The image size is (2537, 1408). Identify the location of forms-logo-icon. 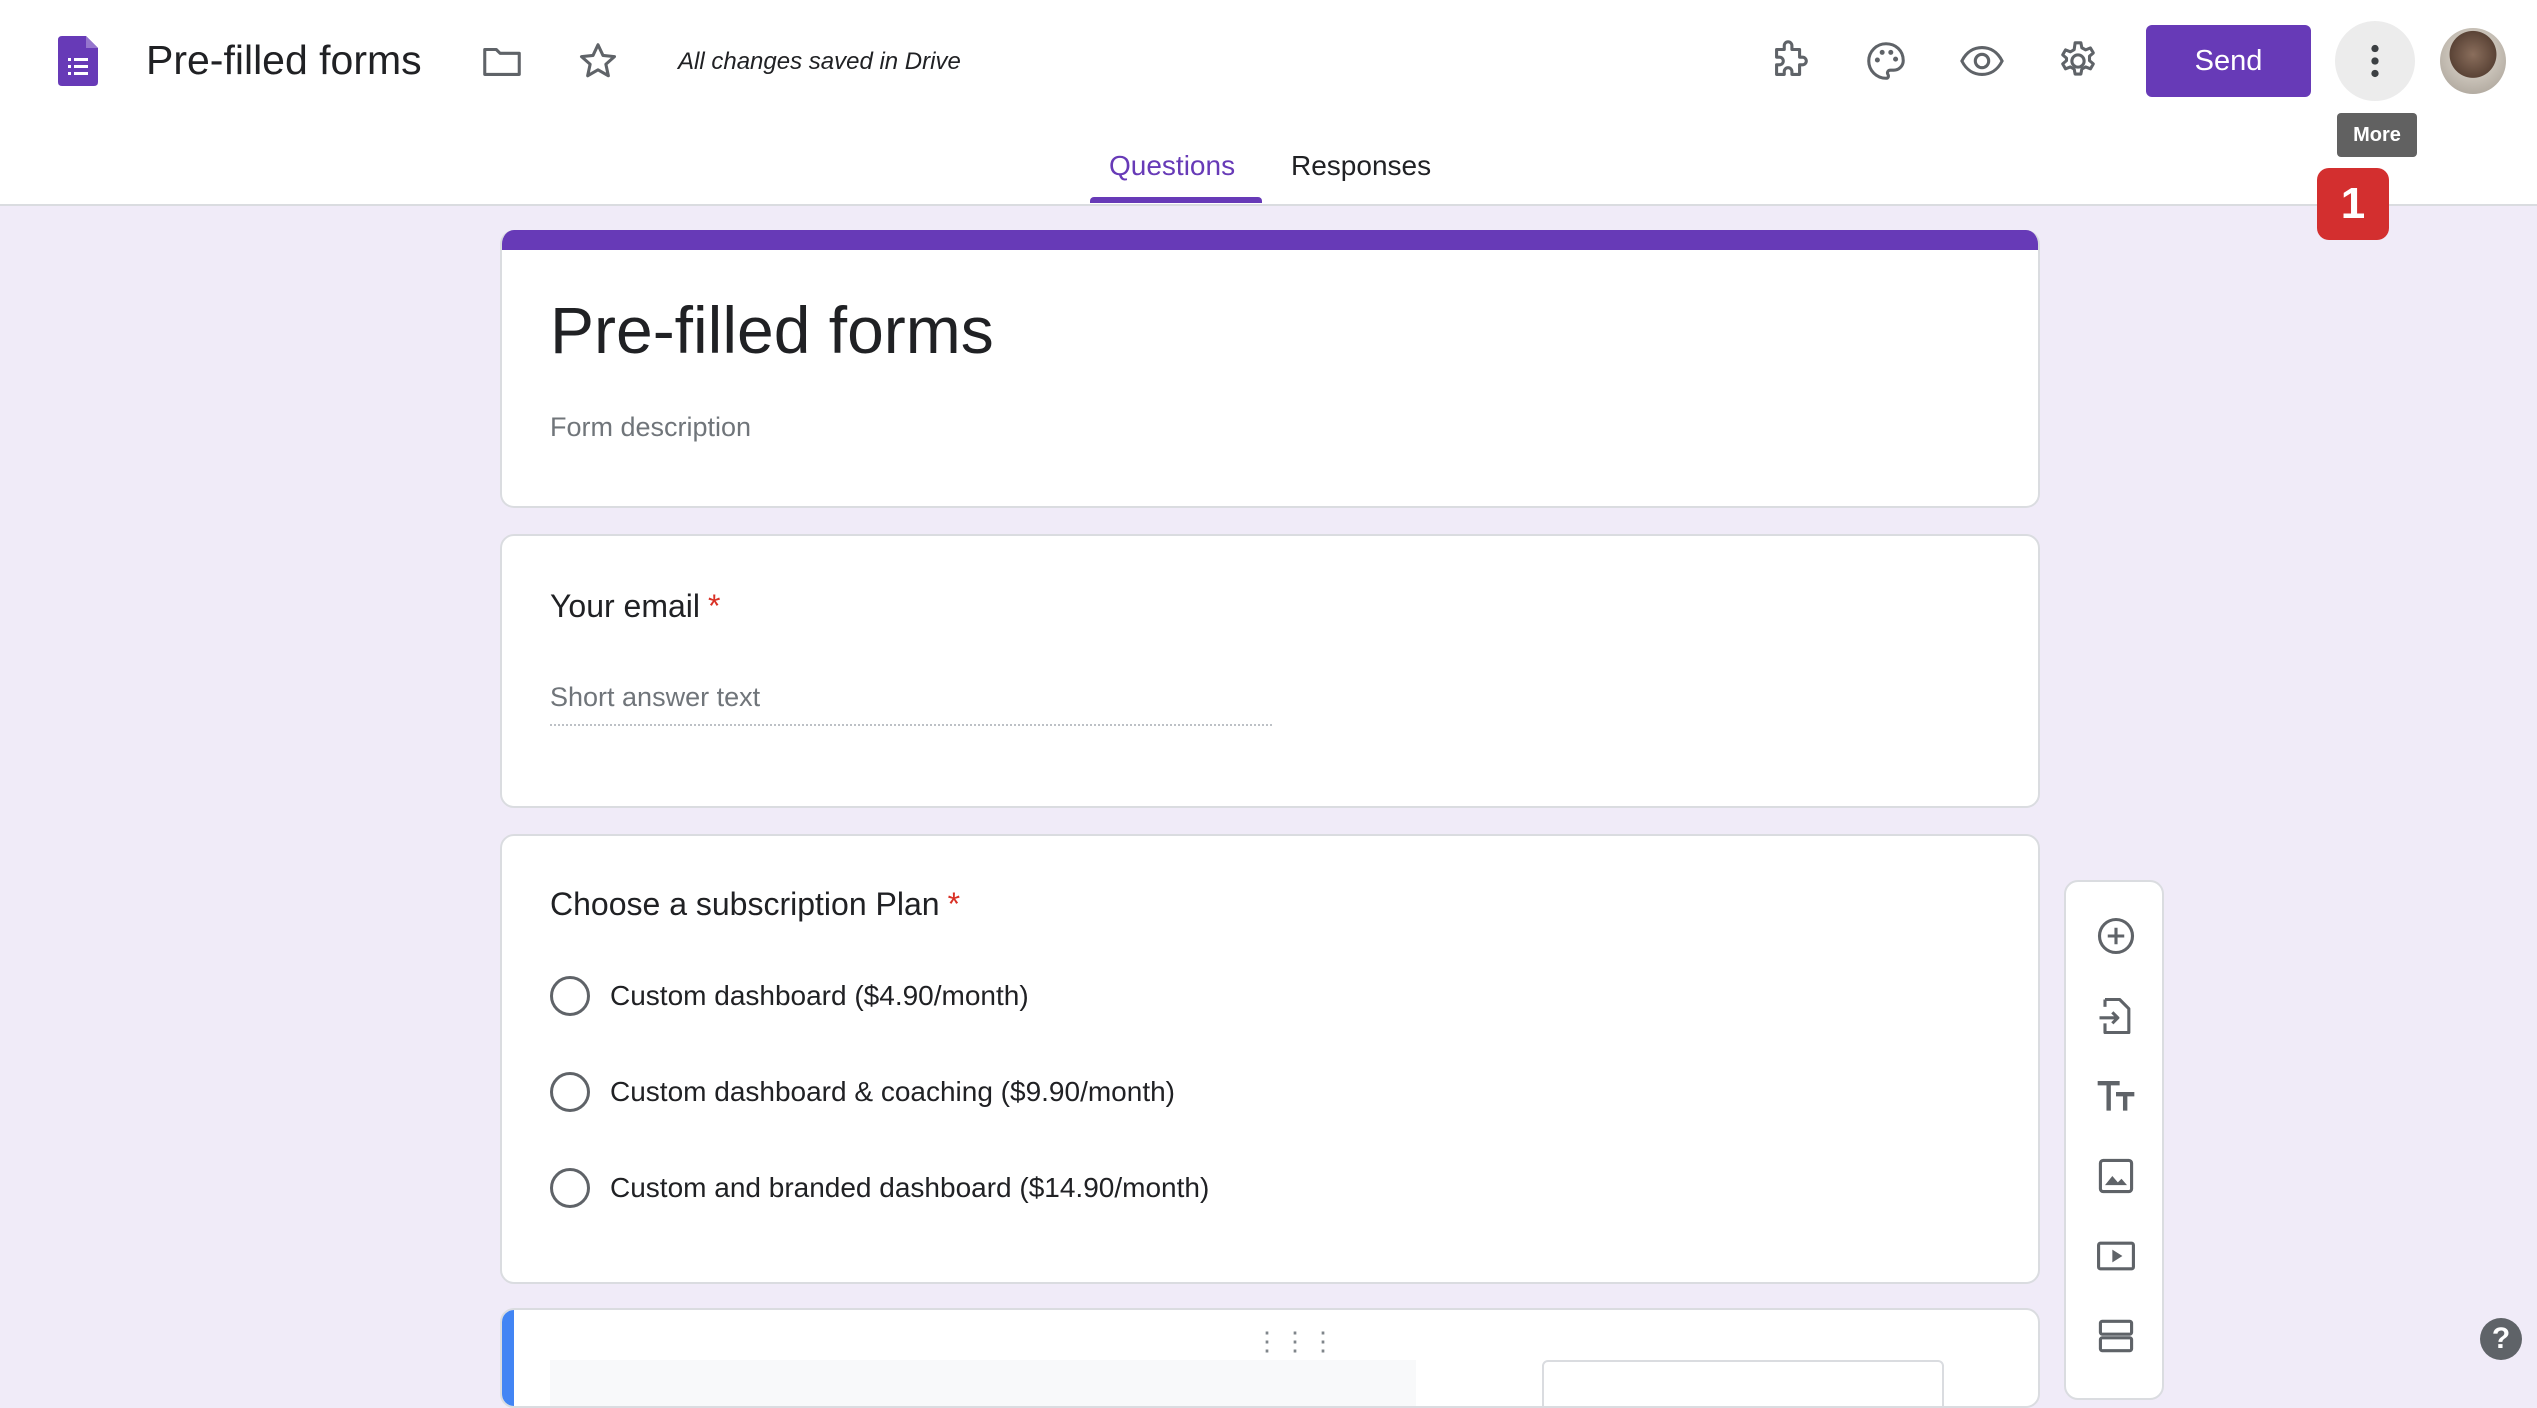
(78, 61).